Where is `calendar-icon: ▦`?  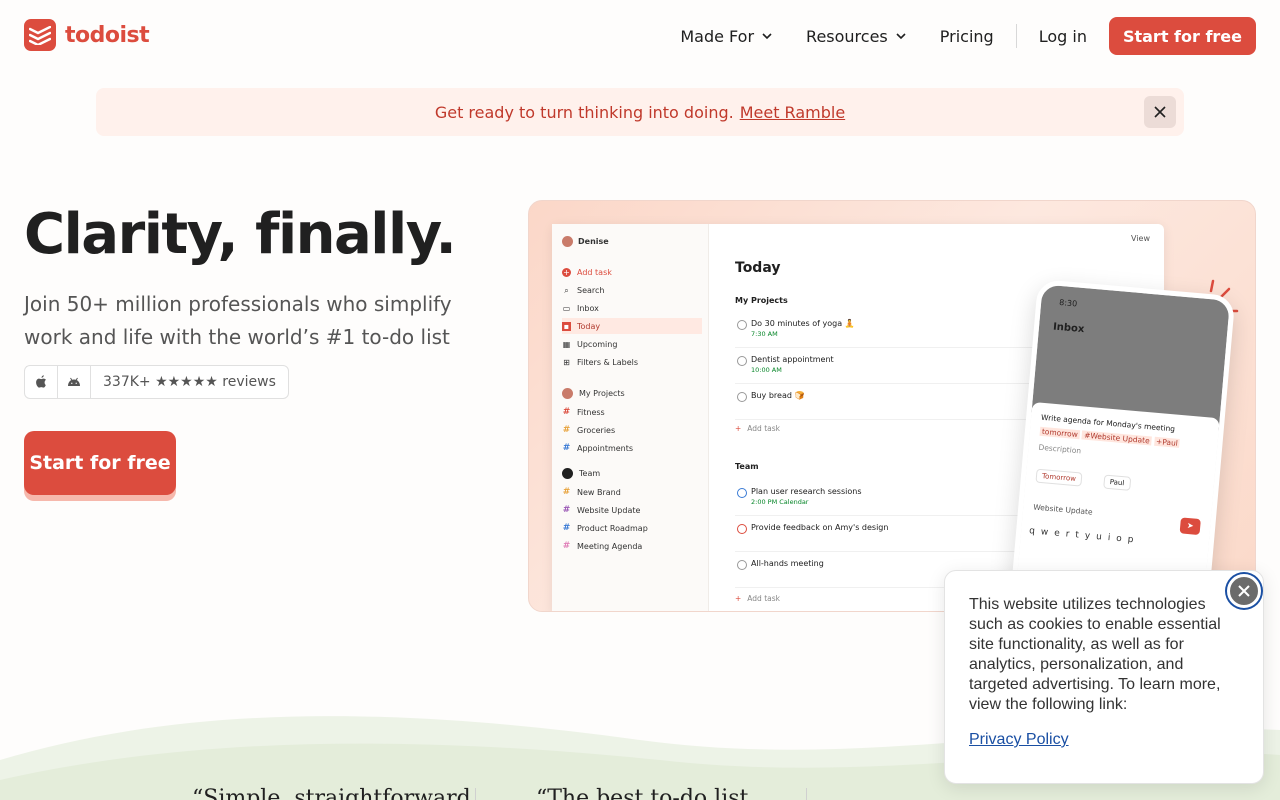 calendar-icon: ▦ is located at coordinates (566, 344).